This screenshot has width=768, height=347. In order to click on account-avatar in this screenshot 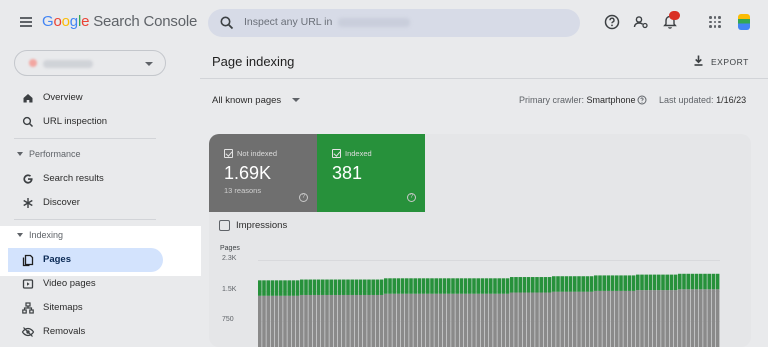, I will do `click(744, 22)`.